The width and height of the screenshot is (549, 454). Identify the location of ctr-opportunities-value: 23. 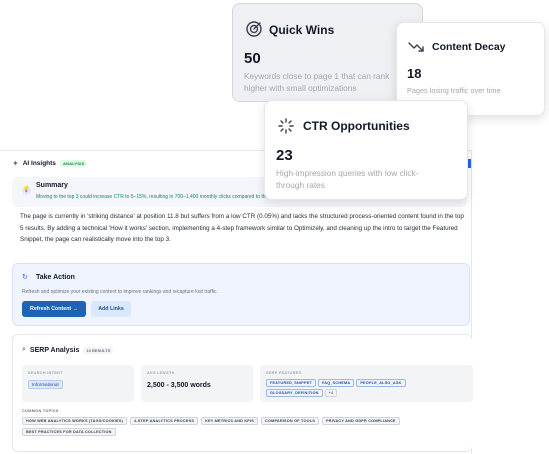
(284, 155).